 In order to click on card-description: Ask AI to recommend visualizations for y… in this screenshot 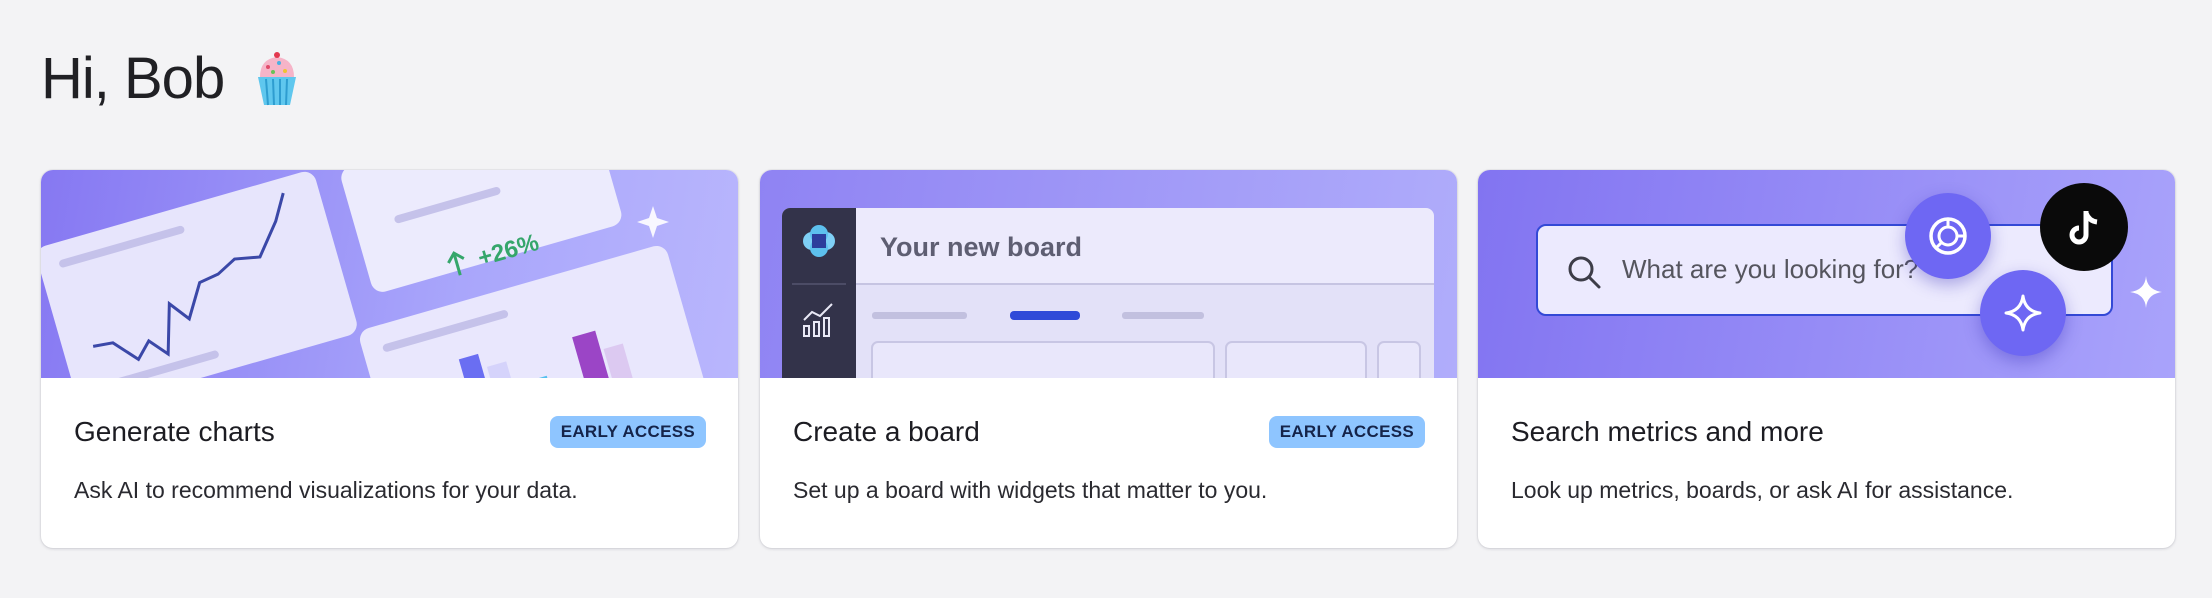, I will do `click(326, 490)`.